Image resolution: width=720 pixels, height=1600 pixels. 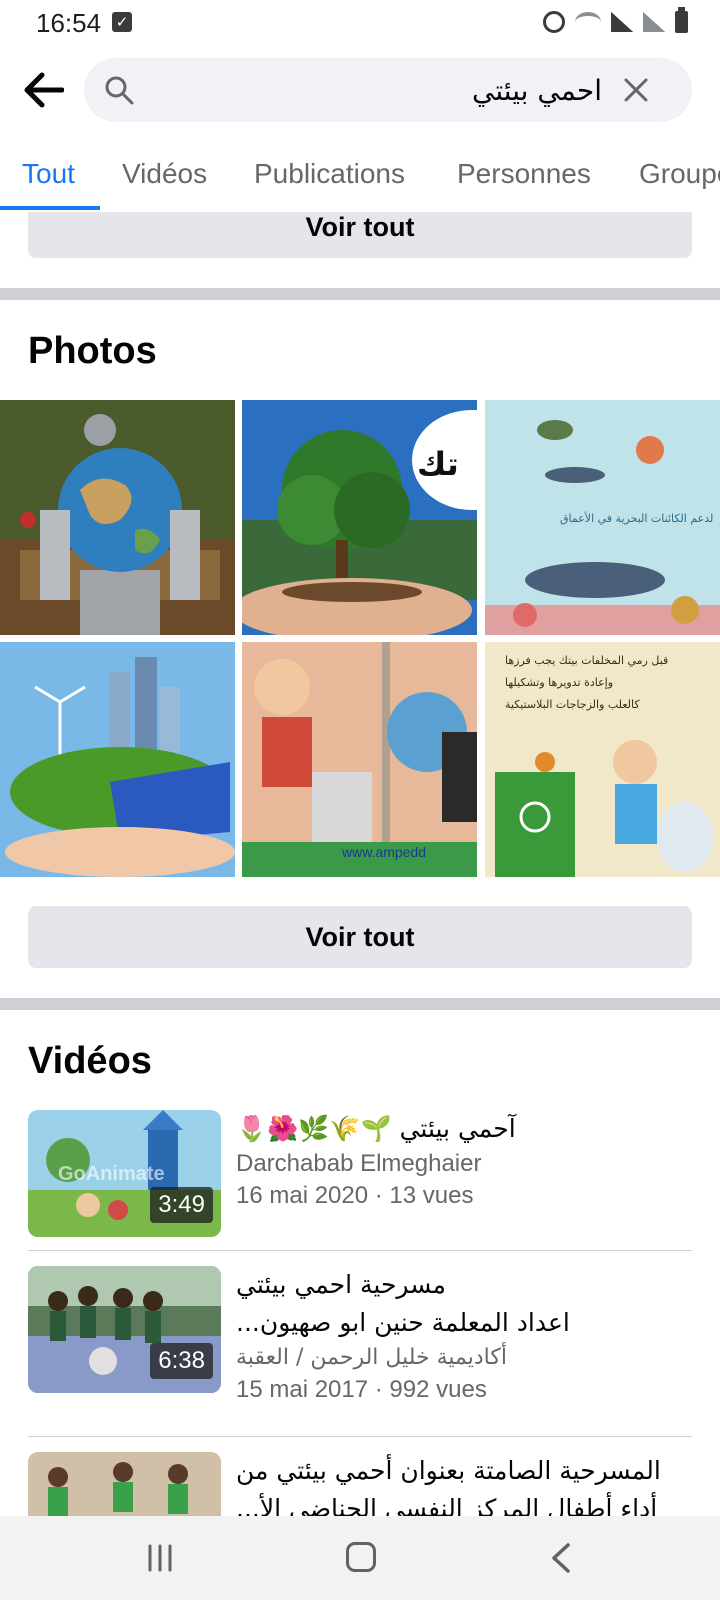 What do you see at coordinates (48, 181) in the screenshot?
I see `tab-tout: Tout` at bounding box center [48, 181].